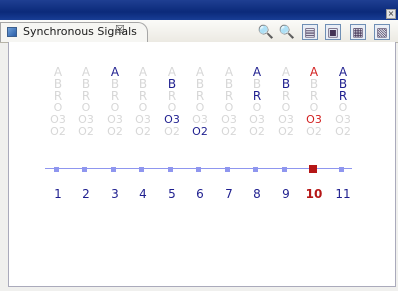 This screenshot has width=398, height=291. Describe the element at coordinates (287, 32) in the screenshot. I see `zoom-out-icon: 🔍` at that location.